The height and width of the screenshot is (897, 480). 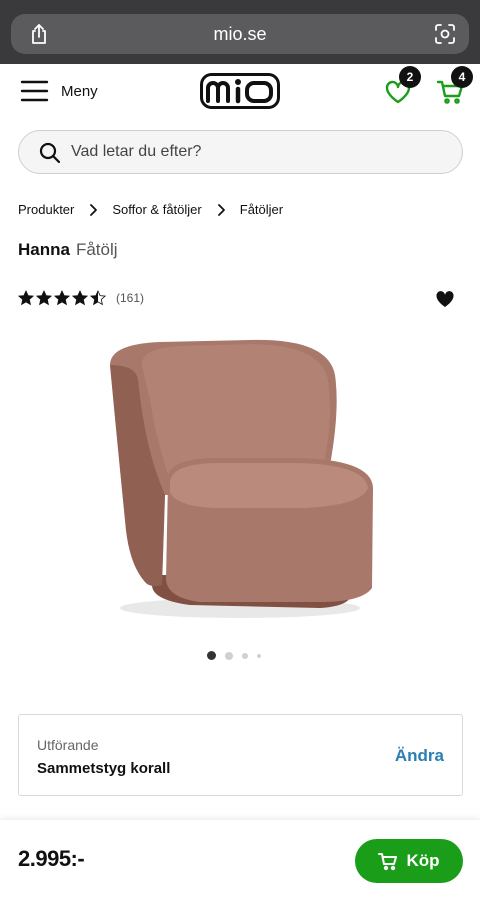 I want to click on cart-icon, so click(x=388, y=862).